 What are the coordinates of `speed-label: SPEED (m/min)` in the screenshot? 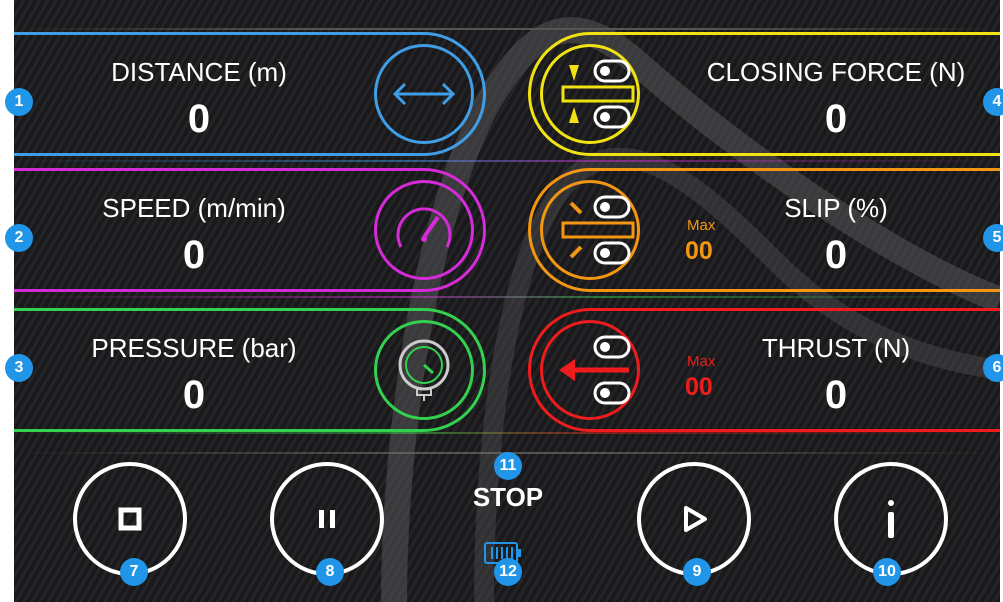 It's located at (194, 208).